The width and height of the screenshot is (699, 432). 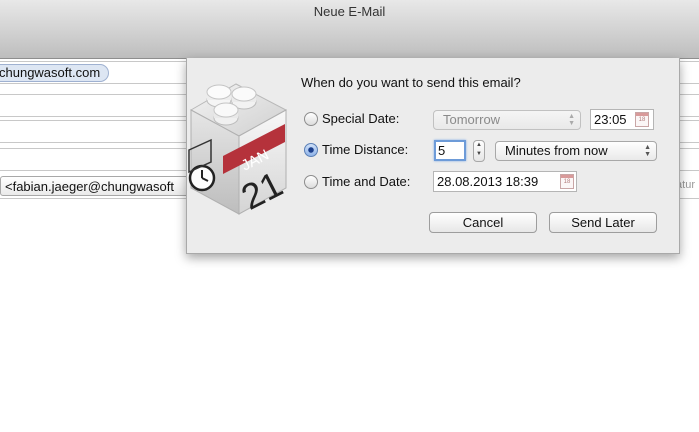 I want to click on amount-stepper: ▲ ▼, so click(x=479, y=151).